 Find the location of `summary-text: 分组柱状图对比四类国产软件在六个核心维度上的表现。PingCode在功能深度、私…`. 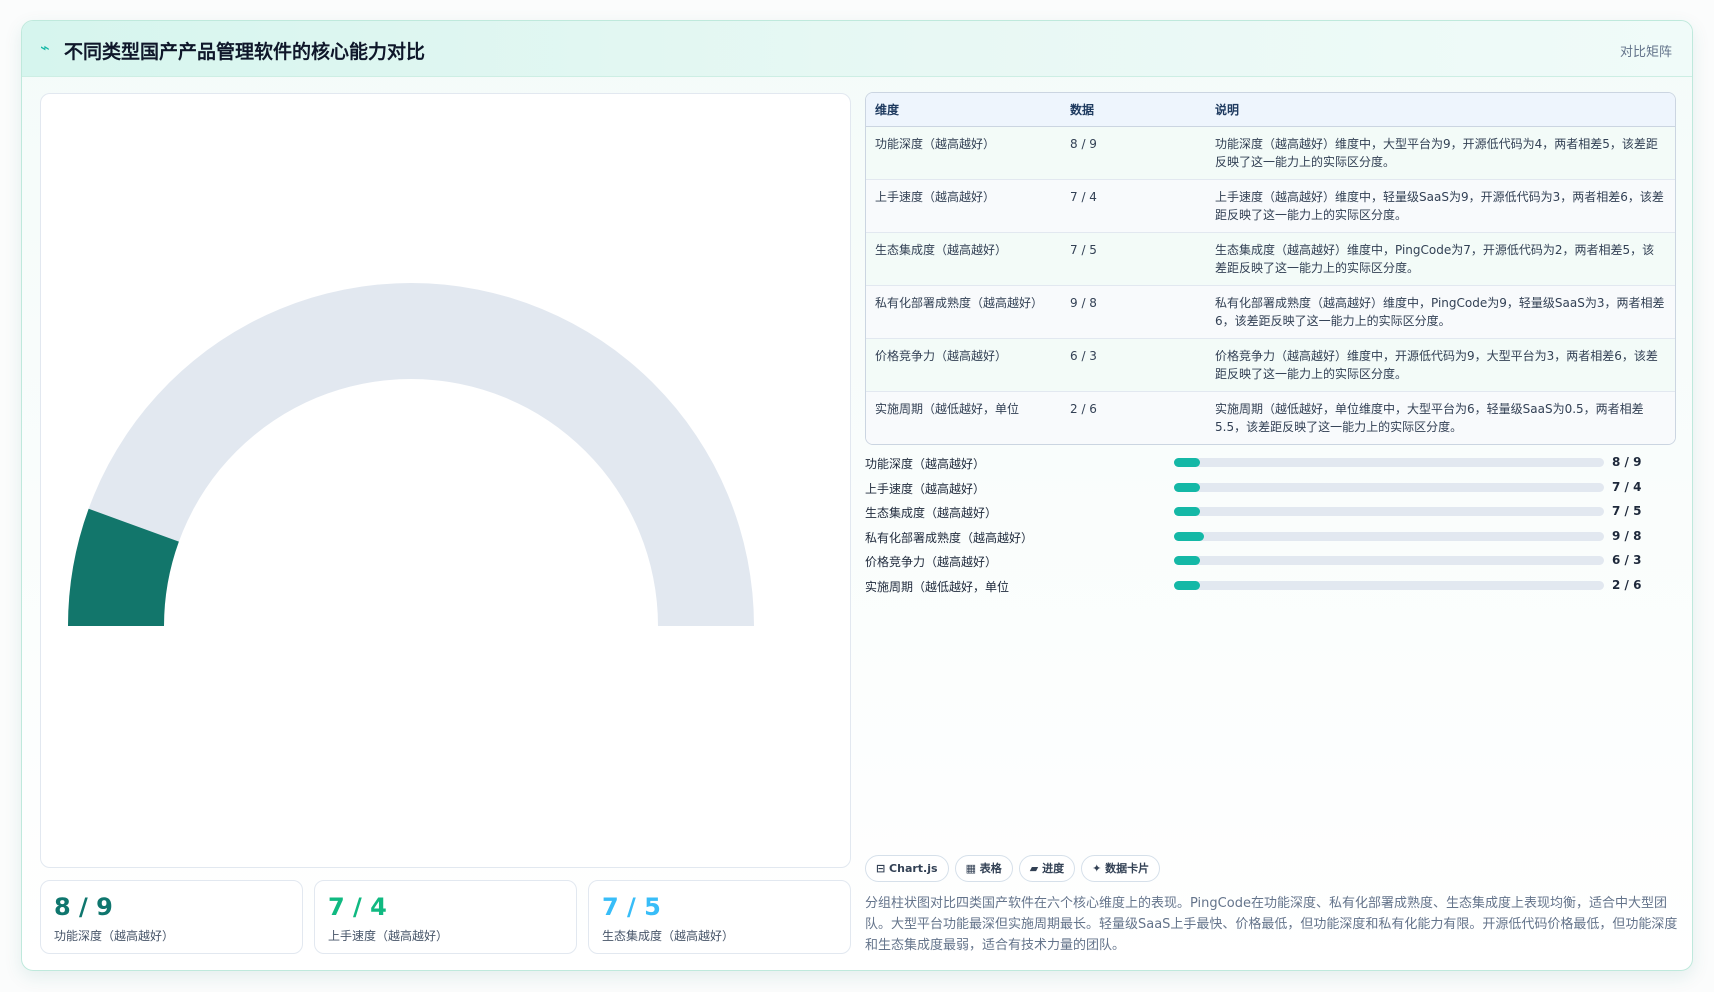

summary-text: 分组柱状图对比四类国产软件在六个核心维度上的表现。PingCode在功能深度、私… is located at coordinates (1271, 924).